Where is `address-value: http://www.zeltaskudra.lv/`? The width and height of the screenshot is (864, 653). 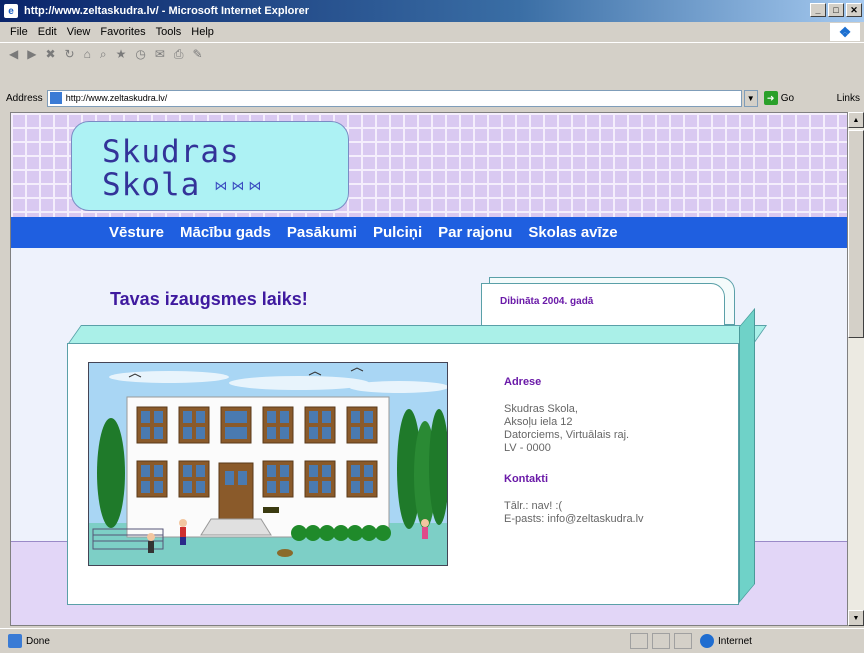
address-value: http://www.zeltaskudra.lv/ is located at coordinates (116, 98).